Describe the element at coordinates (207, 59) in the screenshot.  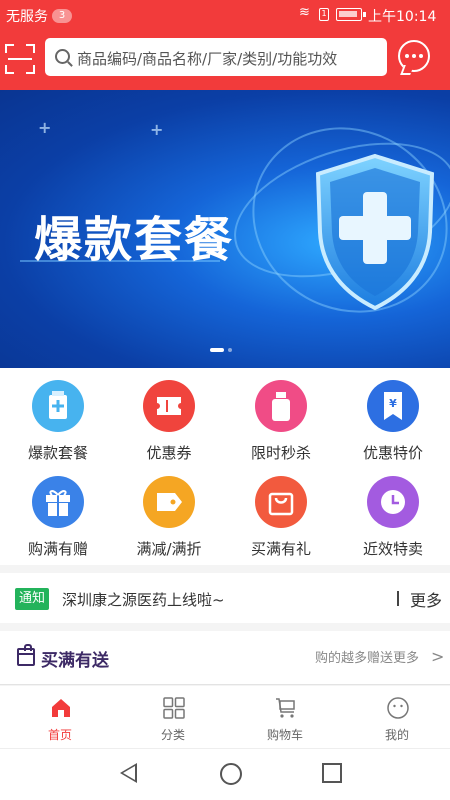
I see `search-placeholder: 商品编码/商品名称/厂家/类别/功能功效` at that location.